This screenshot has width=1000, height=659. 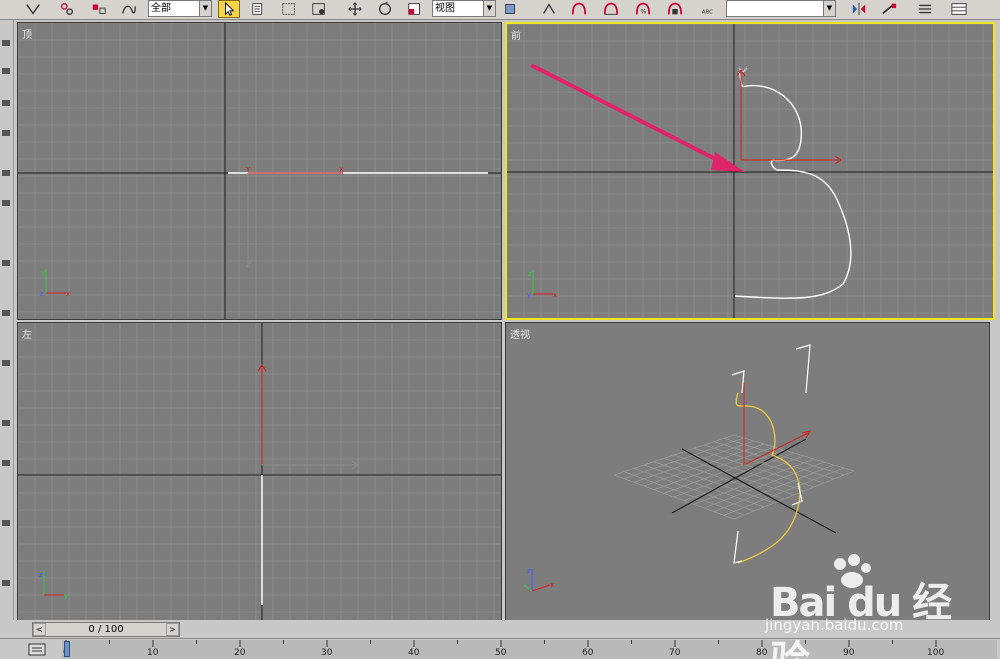 What do you see at coordinates (67, 9) in the screenshot?
I see `unlink-icon` at bounding box center [67, 9].